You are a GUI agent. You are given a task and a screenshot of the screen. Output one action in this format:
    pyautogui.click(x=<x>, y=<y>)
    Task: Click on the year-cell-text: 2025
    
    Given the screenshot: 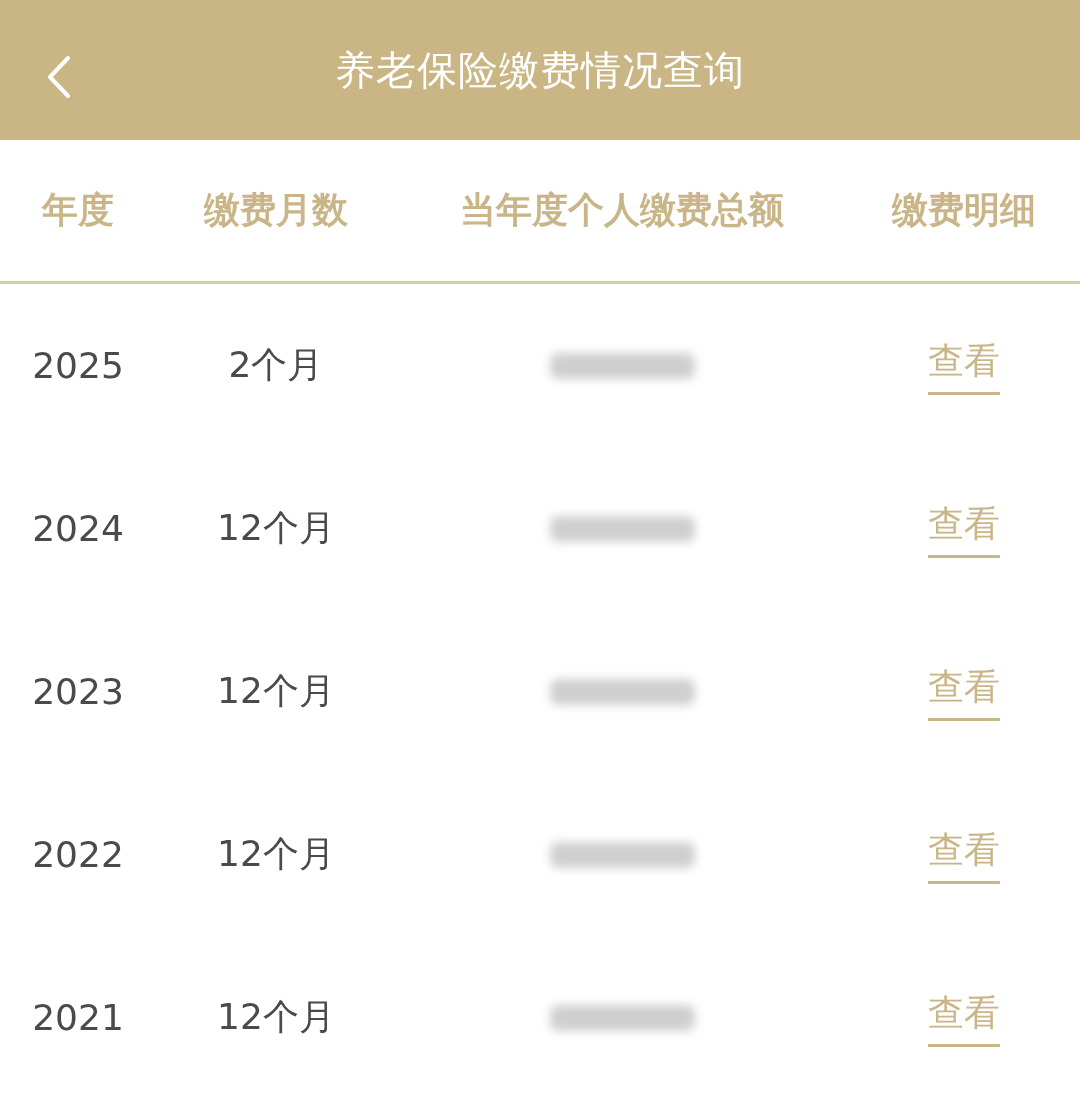 What is the action you would take?
    pyautogui.click(x=78, y=365)
    